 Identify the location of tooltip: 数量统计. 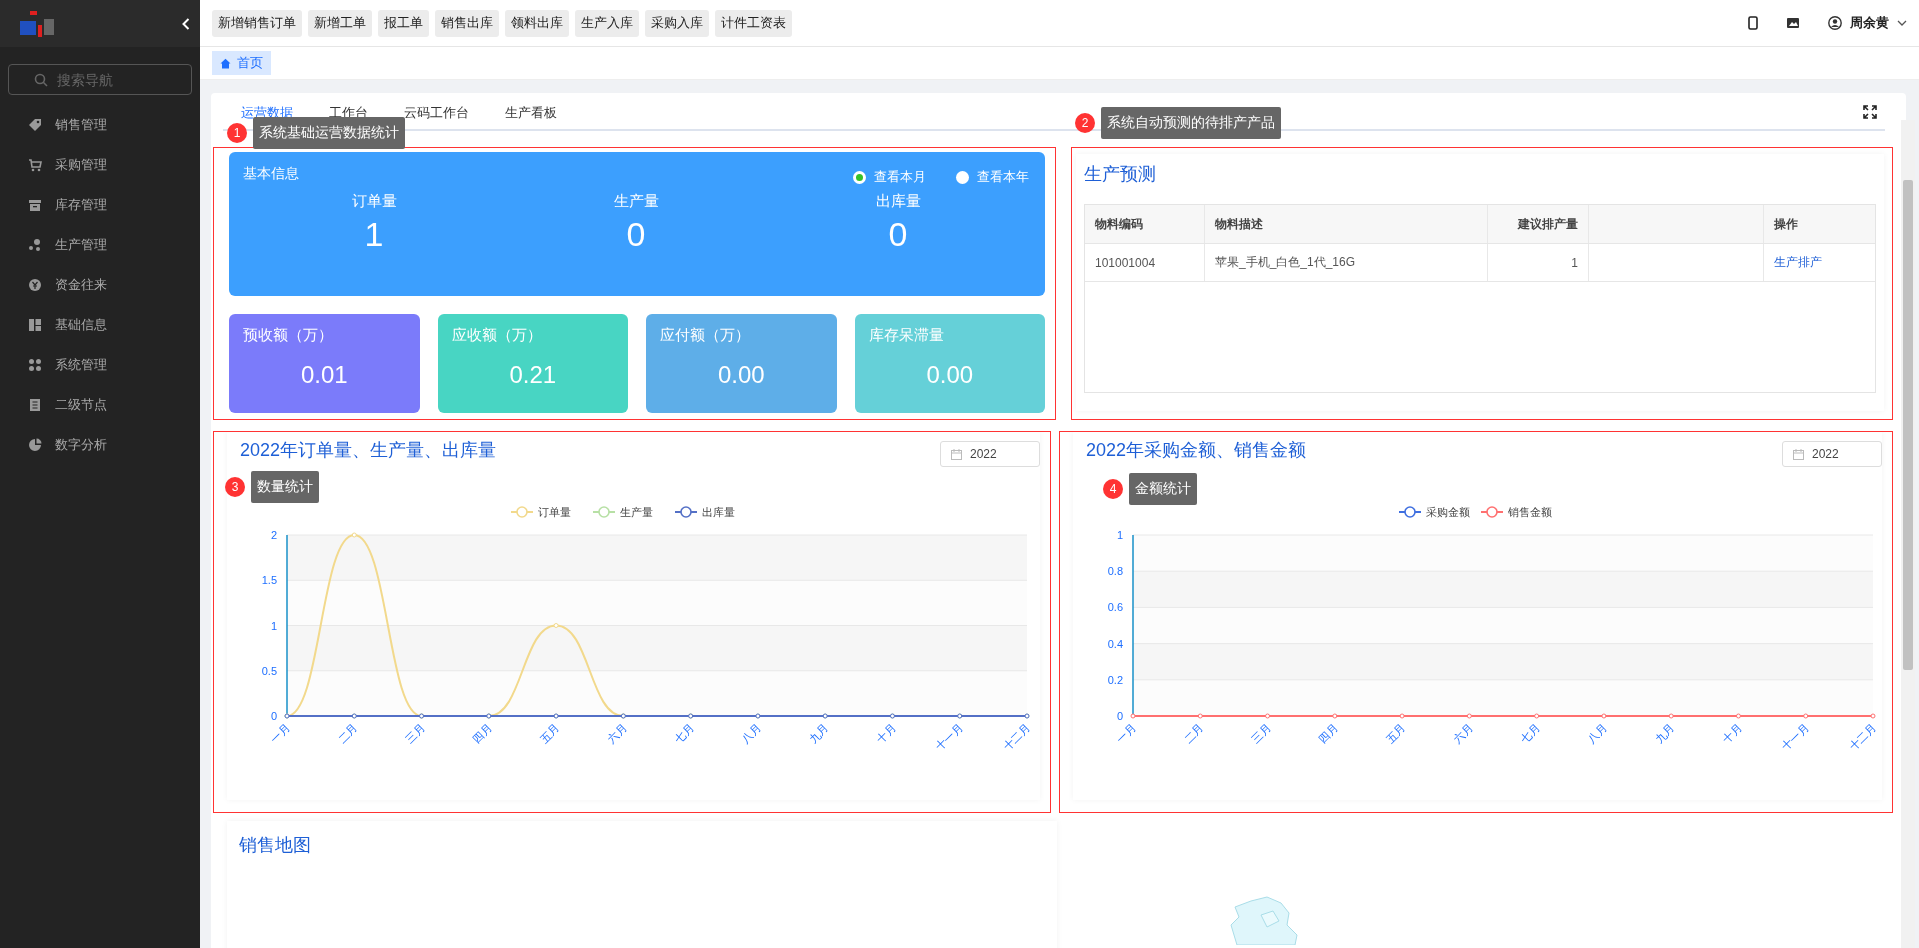
(285, 487).